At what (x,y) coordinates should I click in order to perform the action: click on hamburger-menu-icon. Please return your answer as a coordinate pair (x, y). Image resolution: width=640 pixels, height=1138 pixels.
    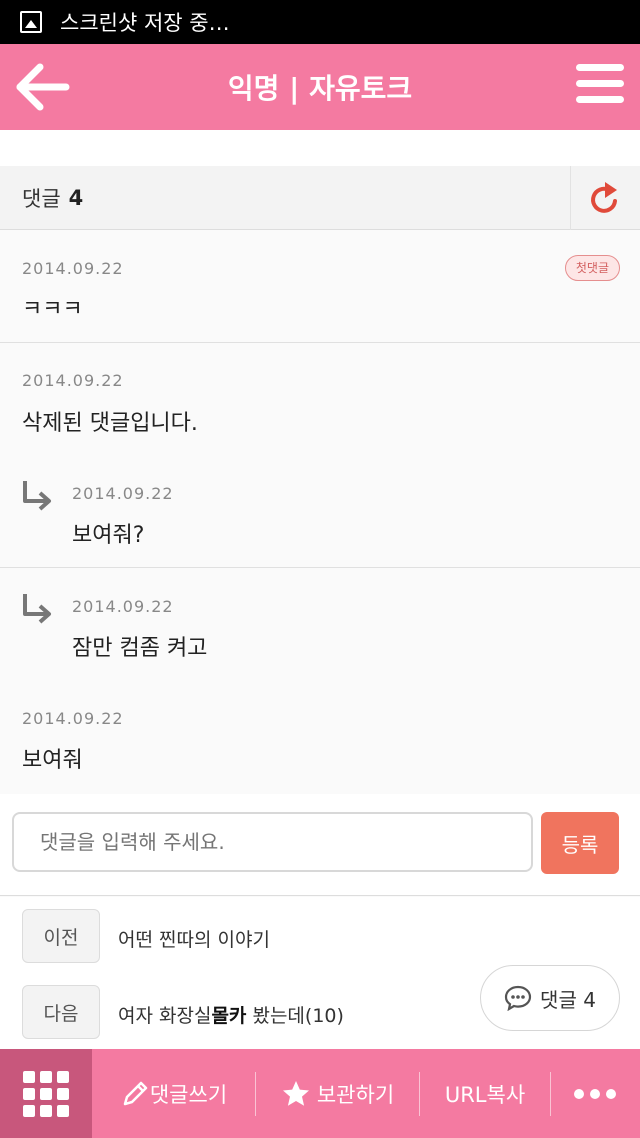
    Looking at the image, I should click on (600, 87).